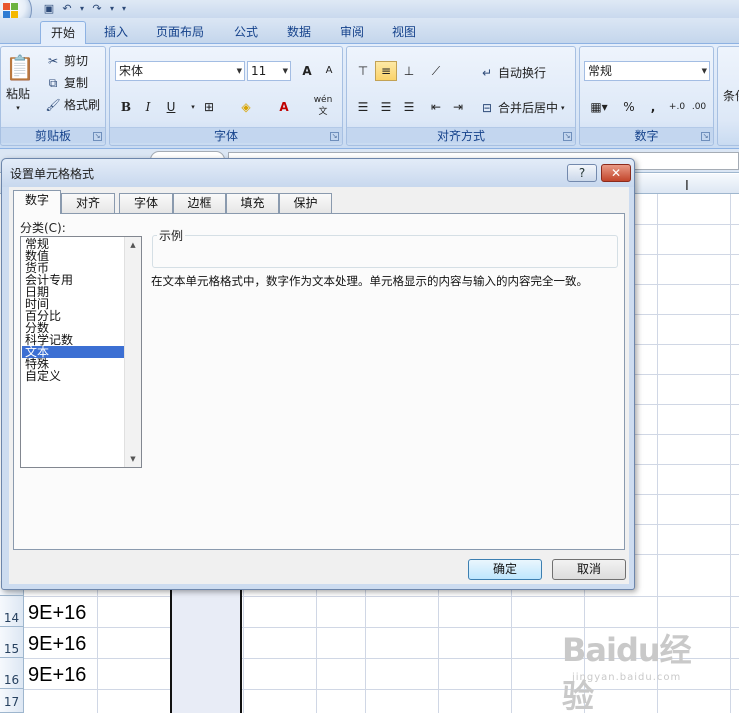  Describe the element at coordinates (12, 701) in the screenshot. I see `row-header-17: 17` at that location.